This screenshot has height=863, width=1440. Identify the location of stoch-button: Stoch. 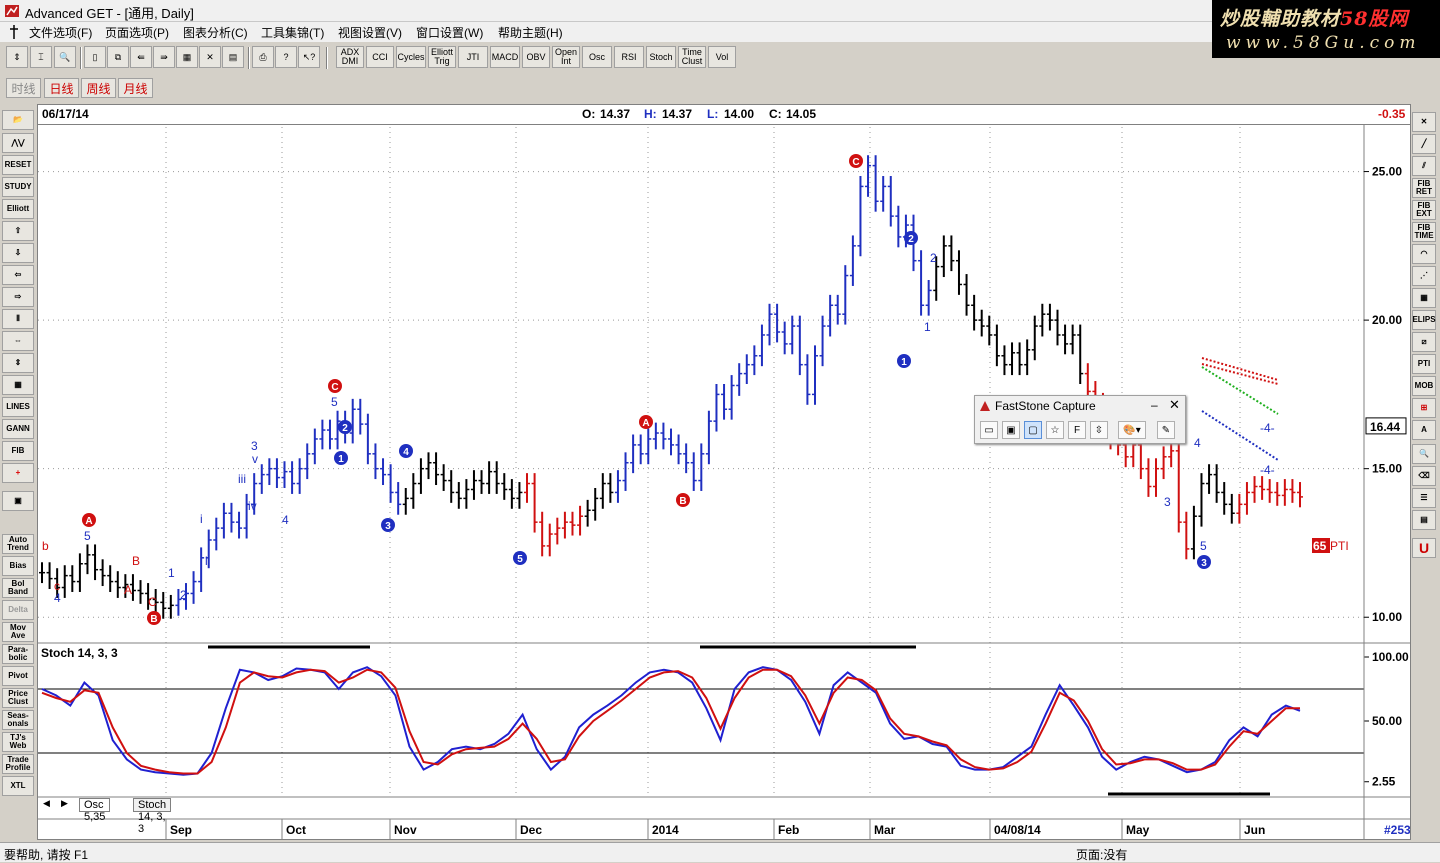
(661, 57).